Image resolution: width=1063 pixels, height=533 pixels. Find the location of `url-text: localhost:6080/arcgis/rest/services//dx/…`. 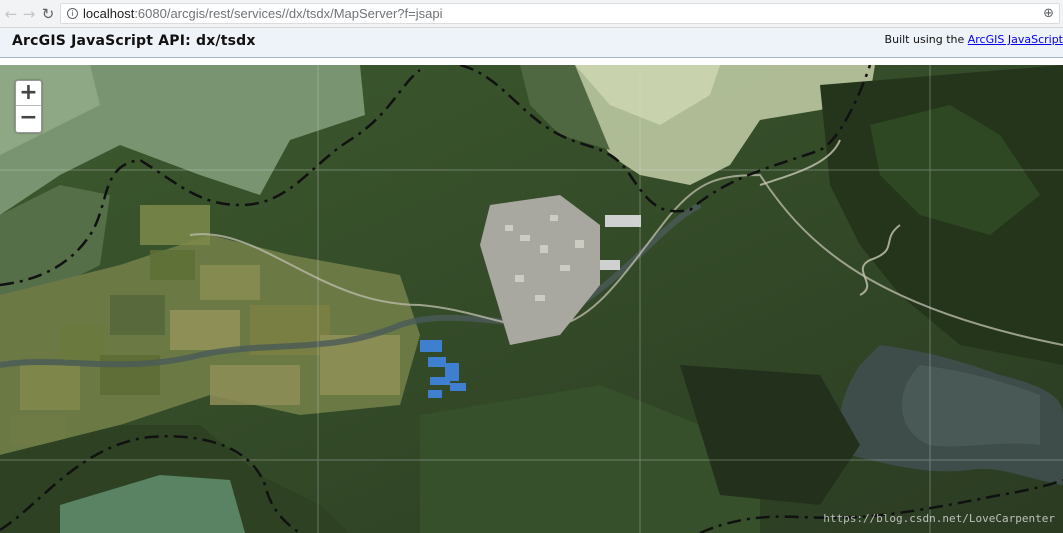

url-text: localhost:6080/arcgis/rest/services//dx/… is located at coordinates (263, 13).